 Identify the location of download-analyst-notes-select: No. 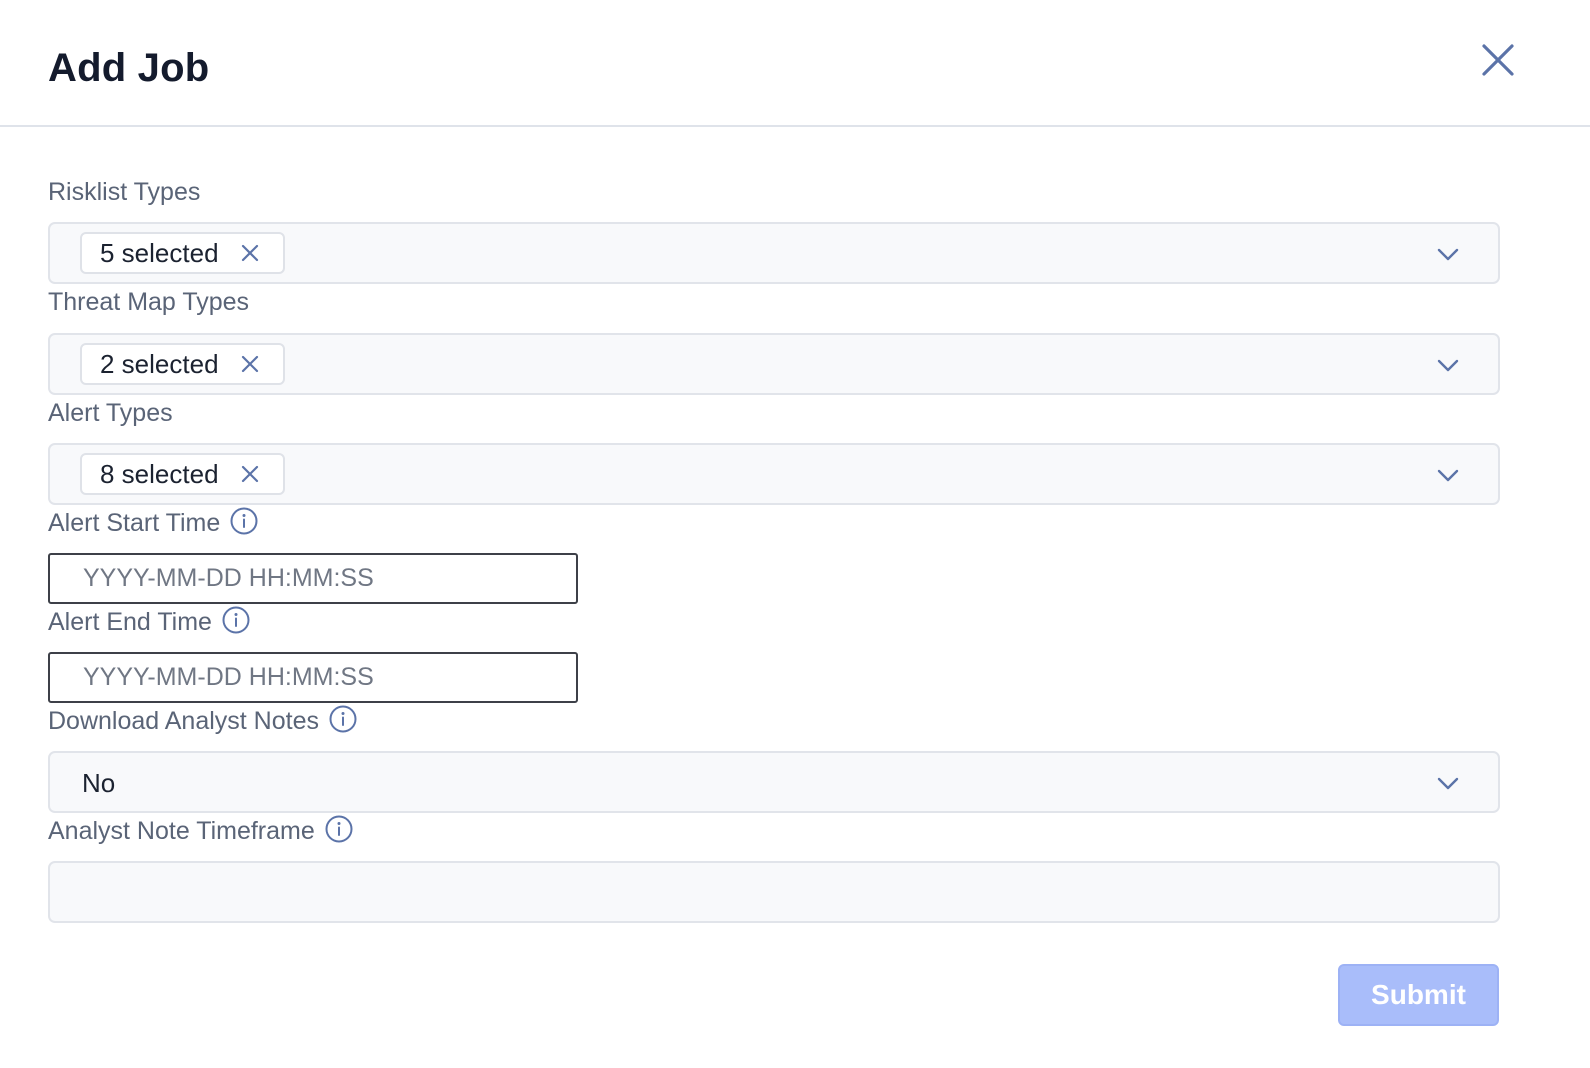
(774, 782).